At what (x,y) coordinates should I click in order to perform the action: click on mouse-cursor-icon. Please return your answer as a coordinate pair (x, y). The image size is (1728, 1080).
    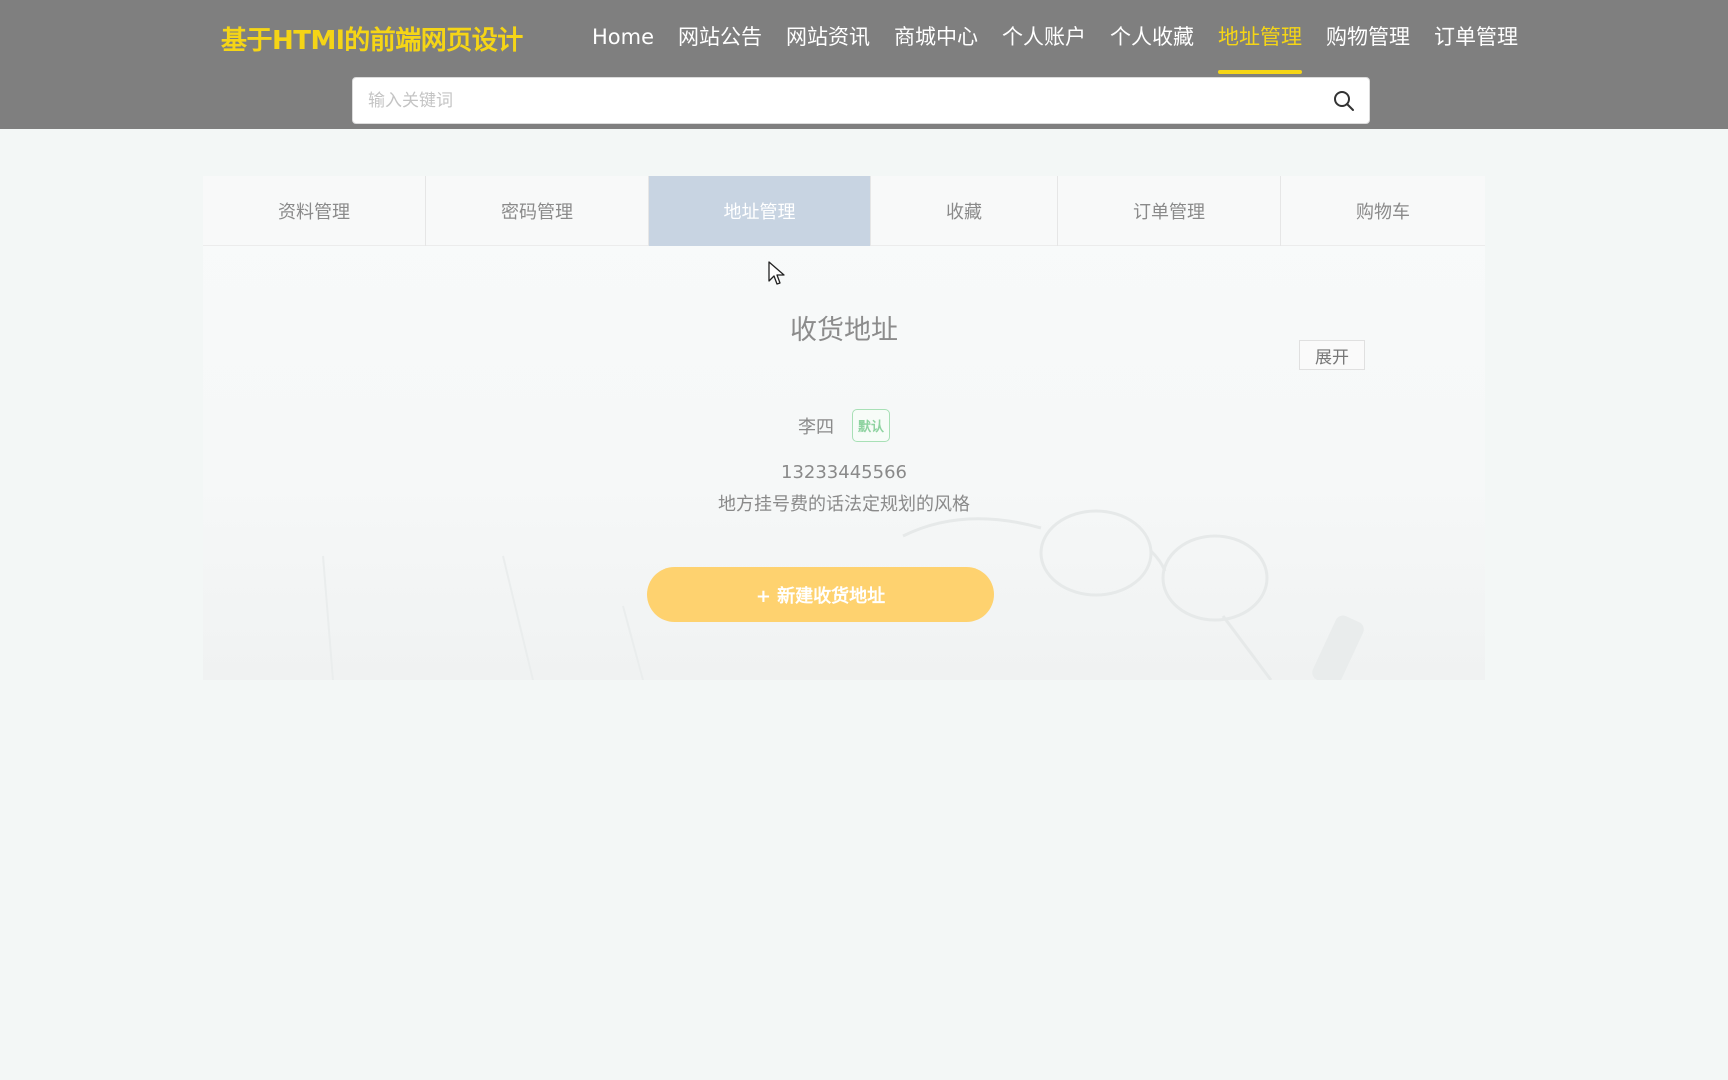
    Looking at the image, I should click on (776, 273).